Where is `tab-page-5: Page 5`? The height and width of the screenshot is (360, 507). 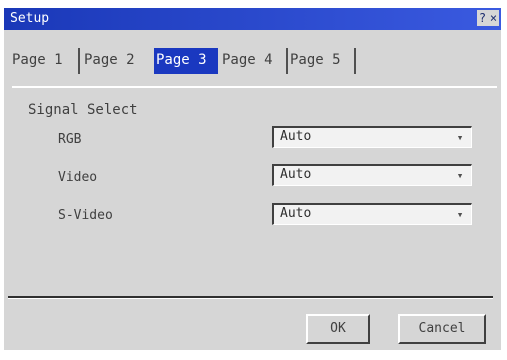
tab-page-5: Page 5 is located at coordinates (323, 61).